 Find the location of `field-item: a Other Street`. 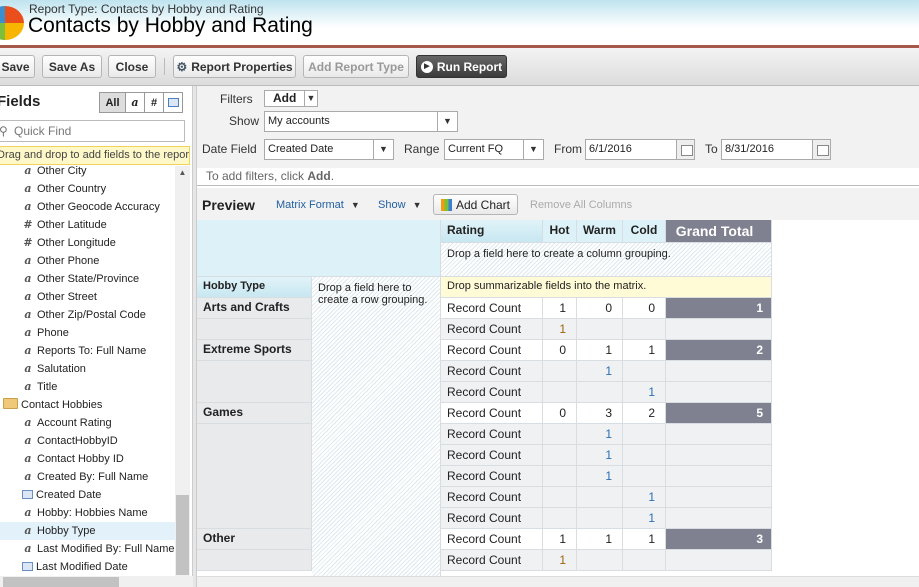

field-item: a Other Street is located at coordinates (87, 297).